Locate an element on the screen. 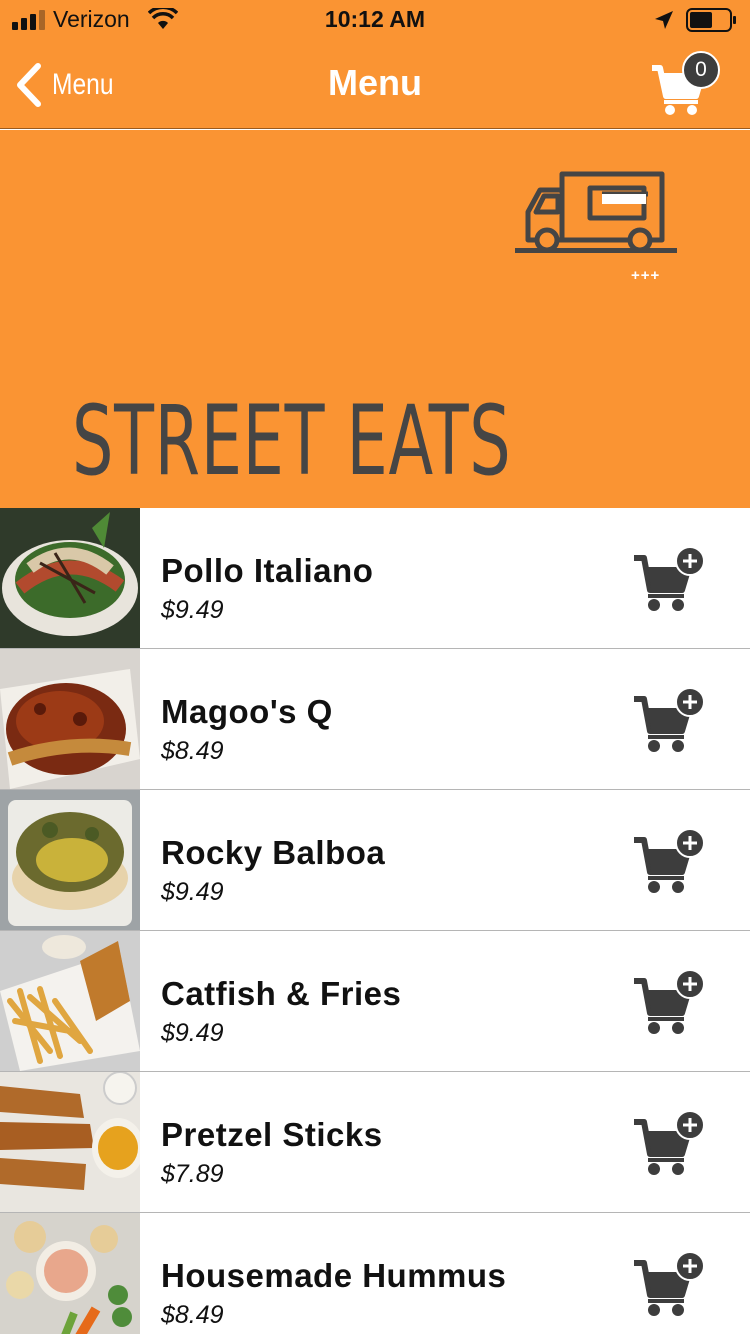 This screenshot has width=750, height=1334. list-item: Pretzel Sticks $7.89 is located at coordinates (375, 1142).